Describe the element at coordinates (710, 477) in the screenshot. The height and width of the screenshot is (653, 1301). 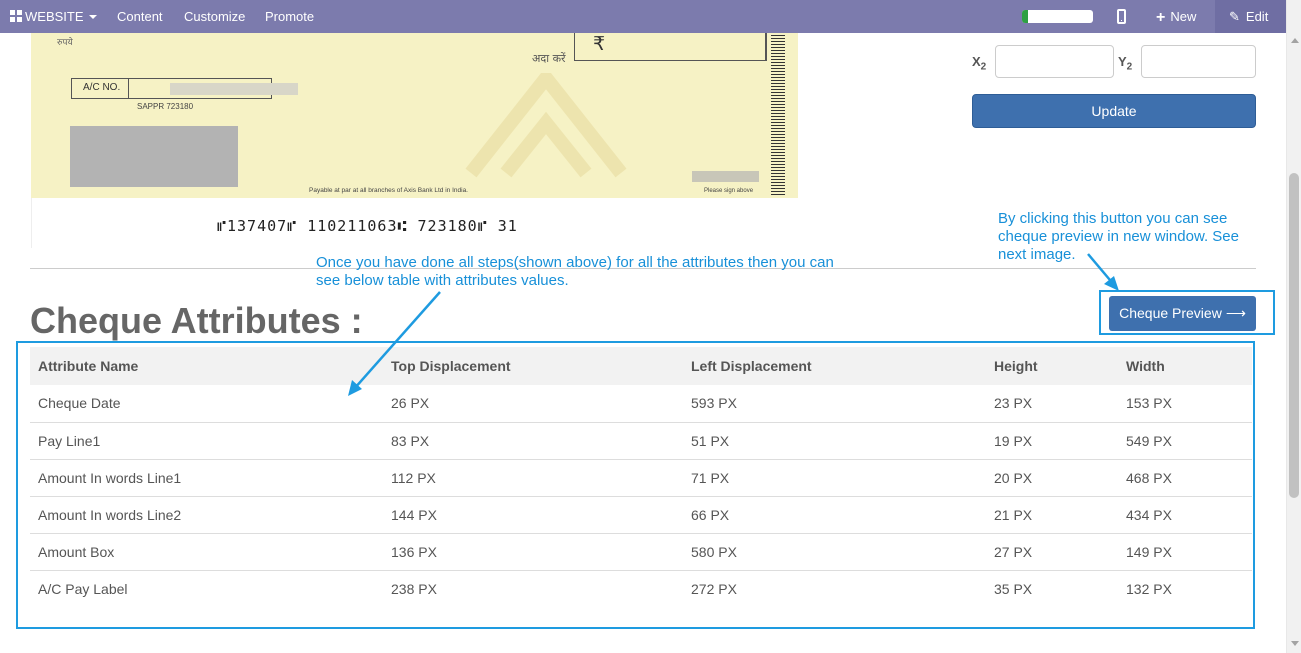
I see `table-cell: 71 PX` at that location.